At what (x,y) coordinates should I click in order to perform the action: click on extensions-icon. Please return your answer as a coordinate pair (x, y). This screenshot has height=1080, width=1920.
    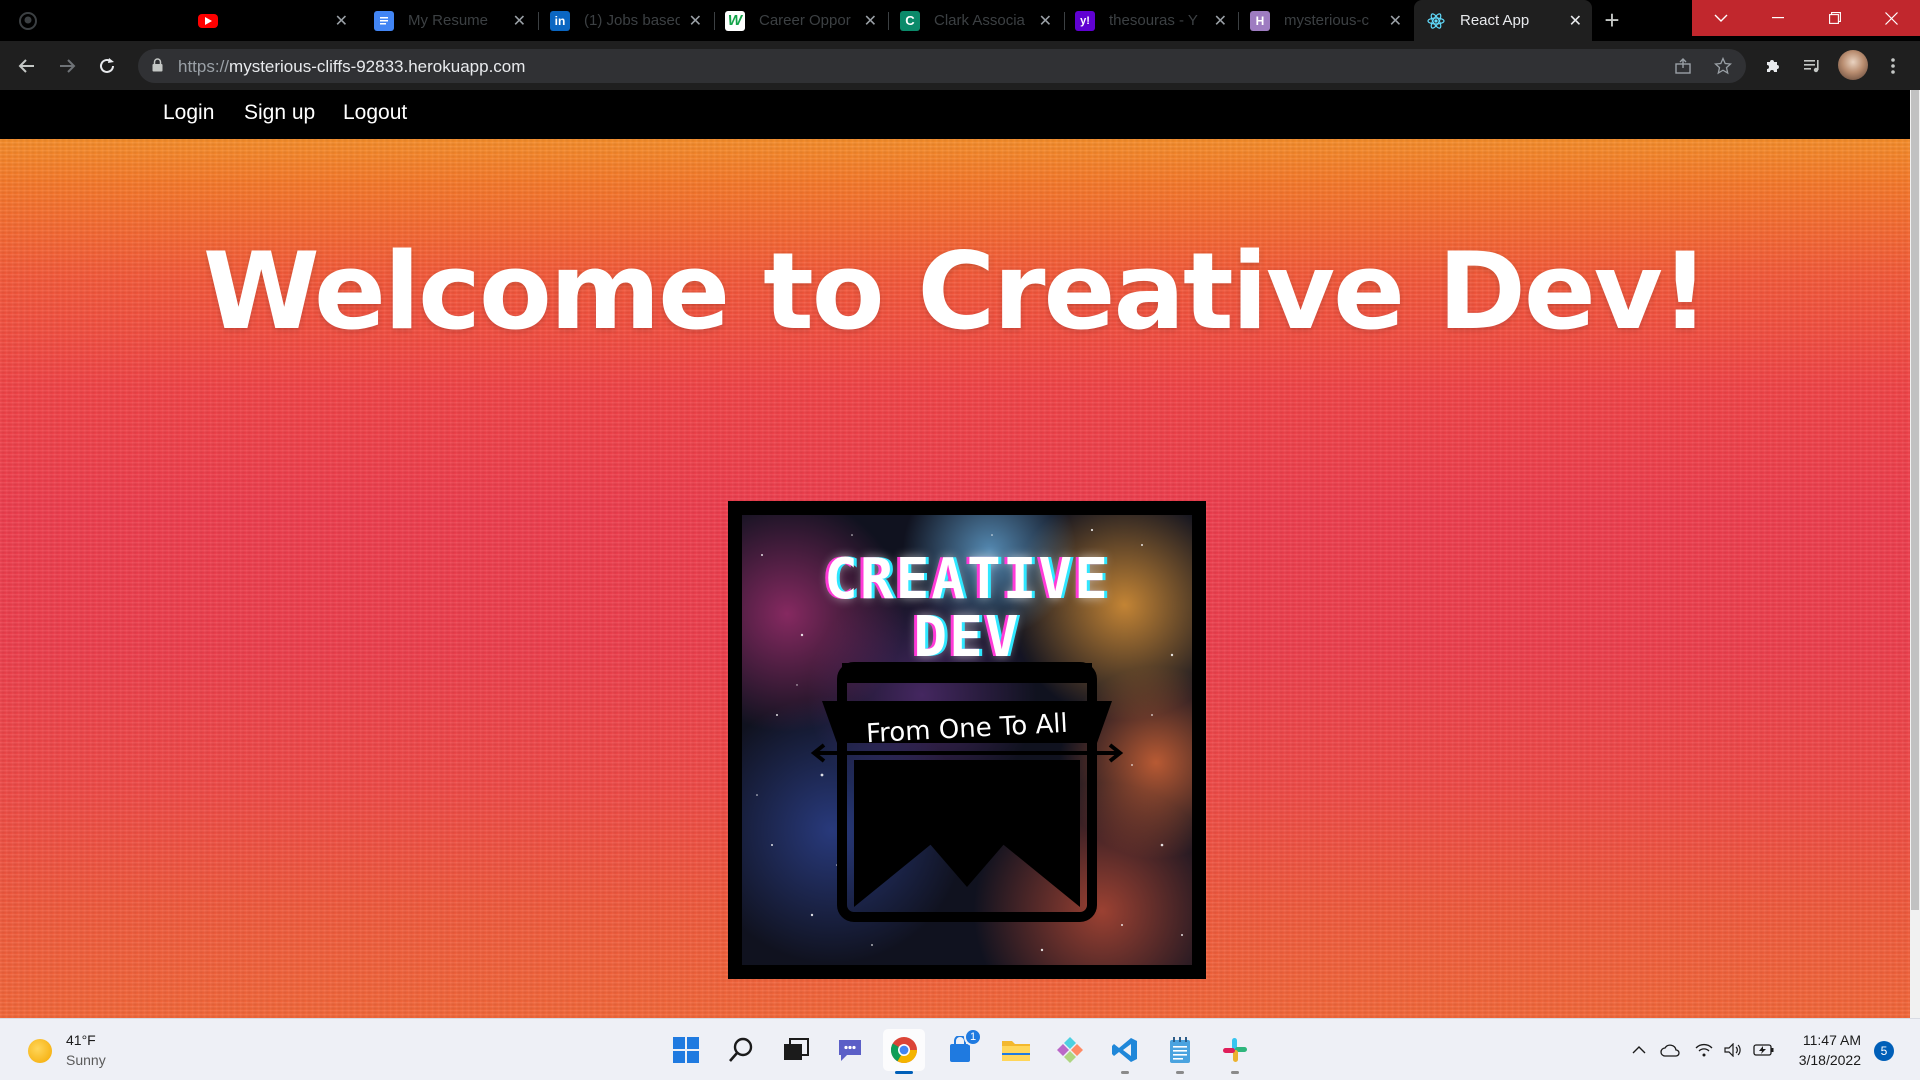
    Looking at the image, I should click on (1773, 66).